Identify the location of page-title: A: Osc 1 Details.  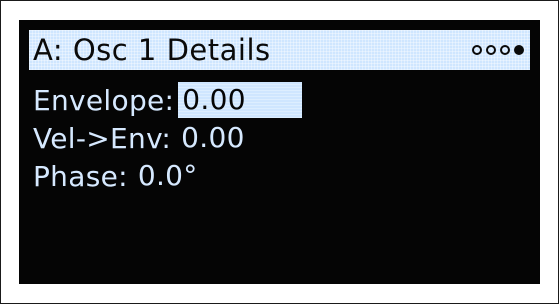
(152, 50).